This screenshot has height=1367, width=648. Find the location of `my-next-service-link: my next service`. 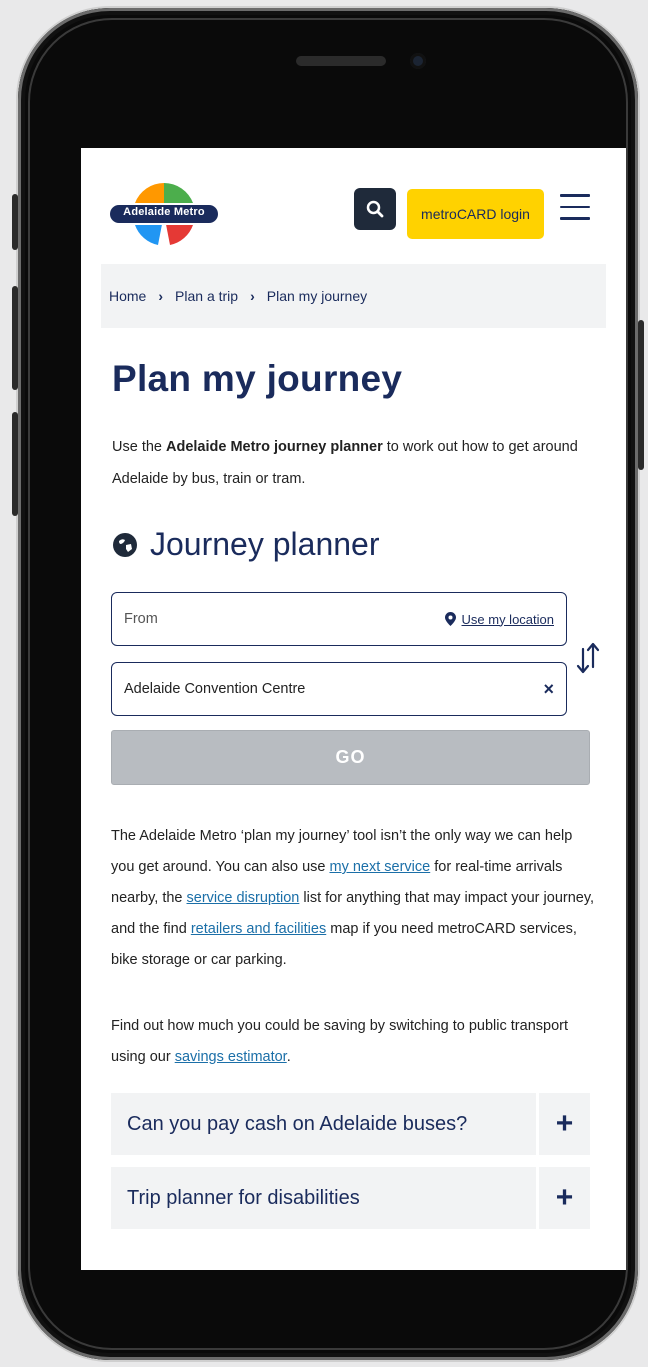

my-next-service-link: my next service is located at coordinates (379, 867).